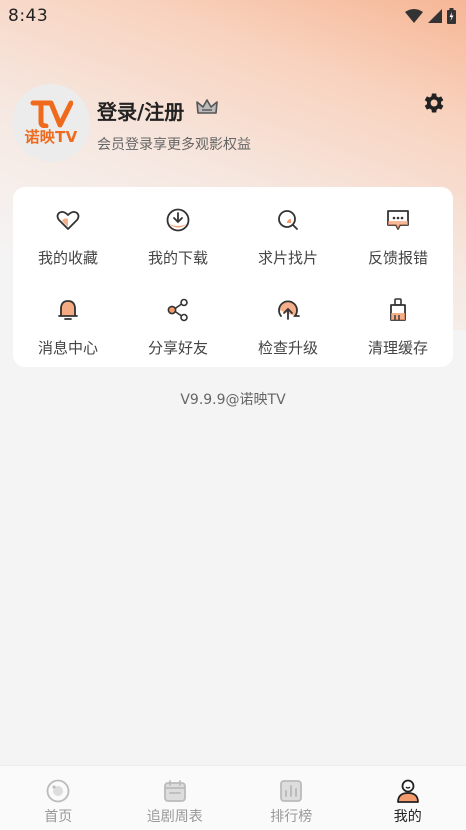 This screenshot has height=830, width=466. Describe the element at coordinates (287, 258) in the screenshot. I see `grid-item-label: 求片找片` at that location.